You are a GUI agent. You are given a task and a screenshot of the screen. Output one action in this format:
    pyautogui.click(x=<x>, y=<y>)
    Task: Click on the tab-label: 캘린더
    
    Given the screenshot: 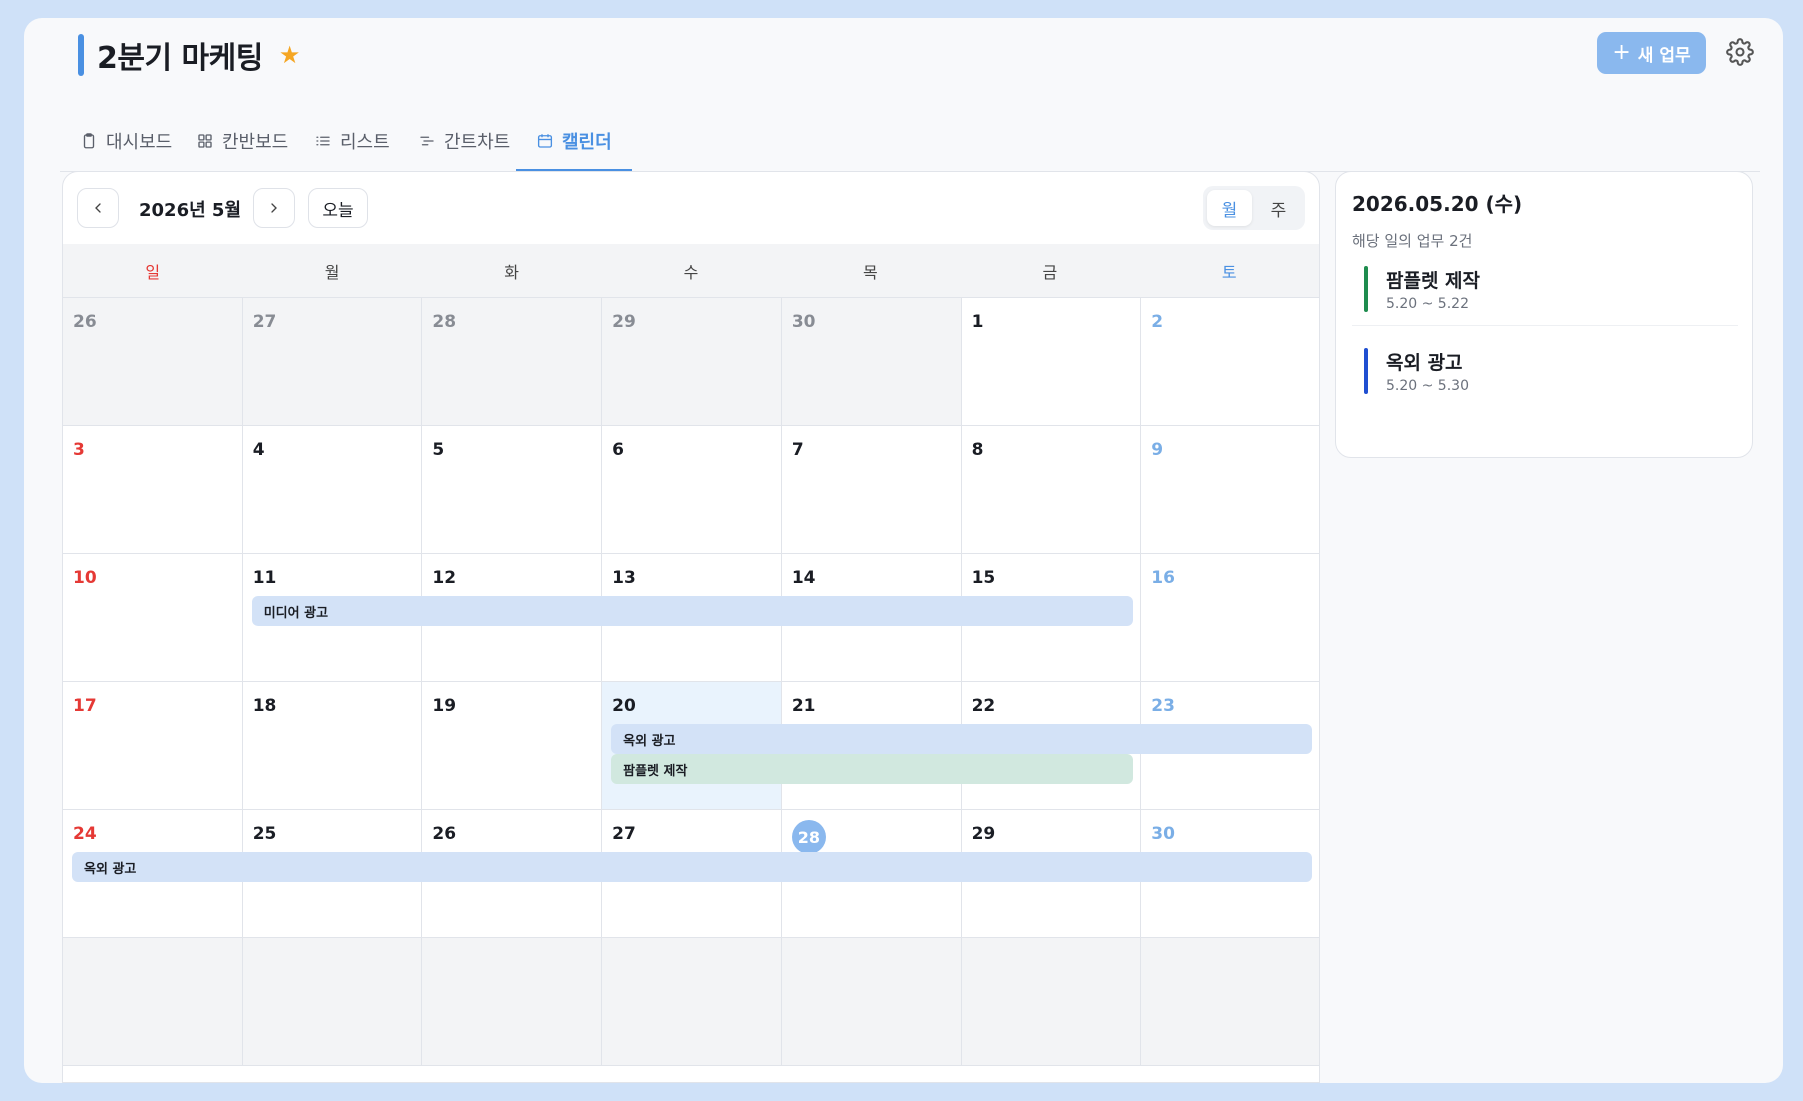 What is the action you would take?
    pyautogui.click(x=587, y=142)
    